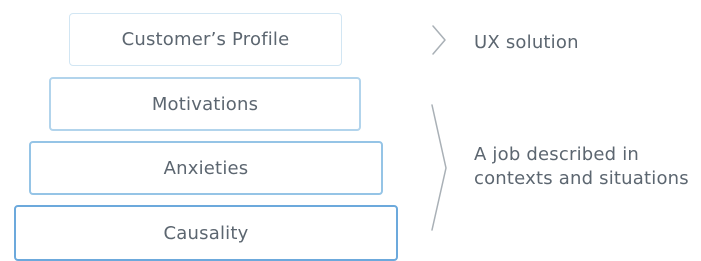 This screenshot has width=701, height=261. What do you see at coordinates (526, 42) in the screenshot?
I see `ux-solution-label: UX solution` at bounding box center [526, 42].